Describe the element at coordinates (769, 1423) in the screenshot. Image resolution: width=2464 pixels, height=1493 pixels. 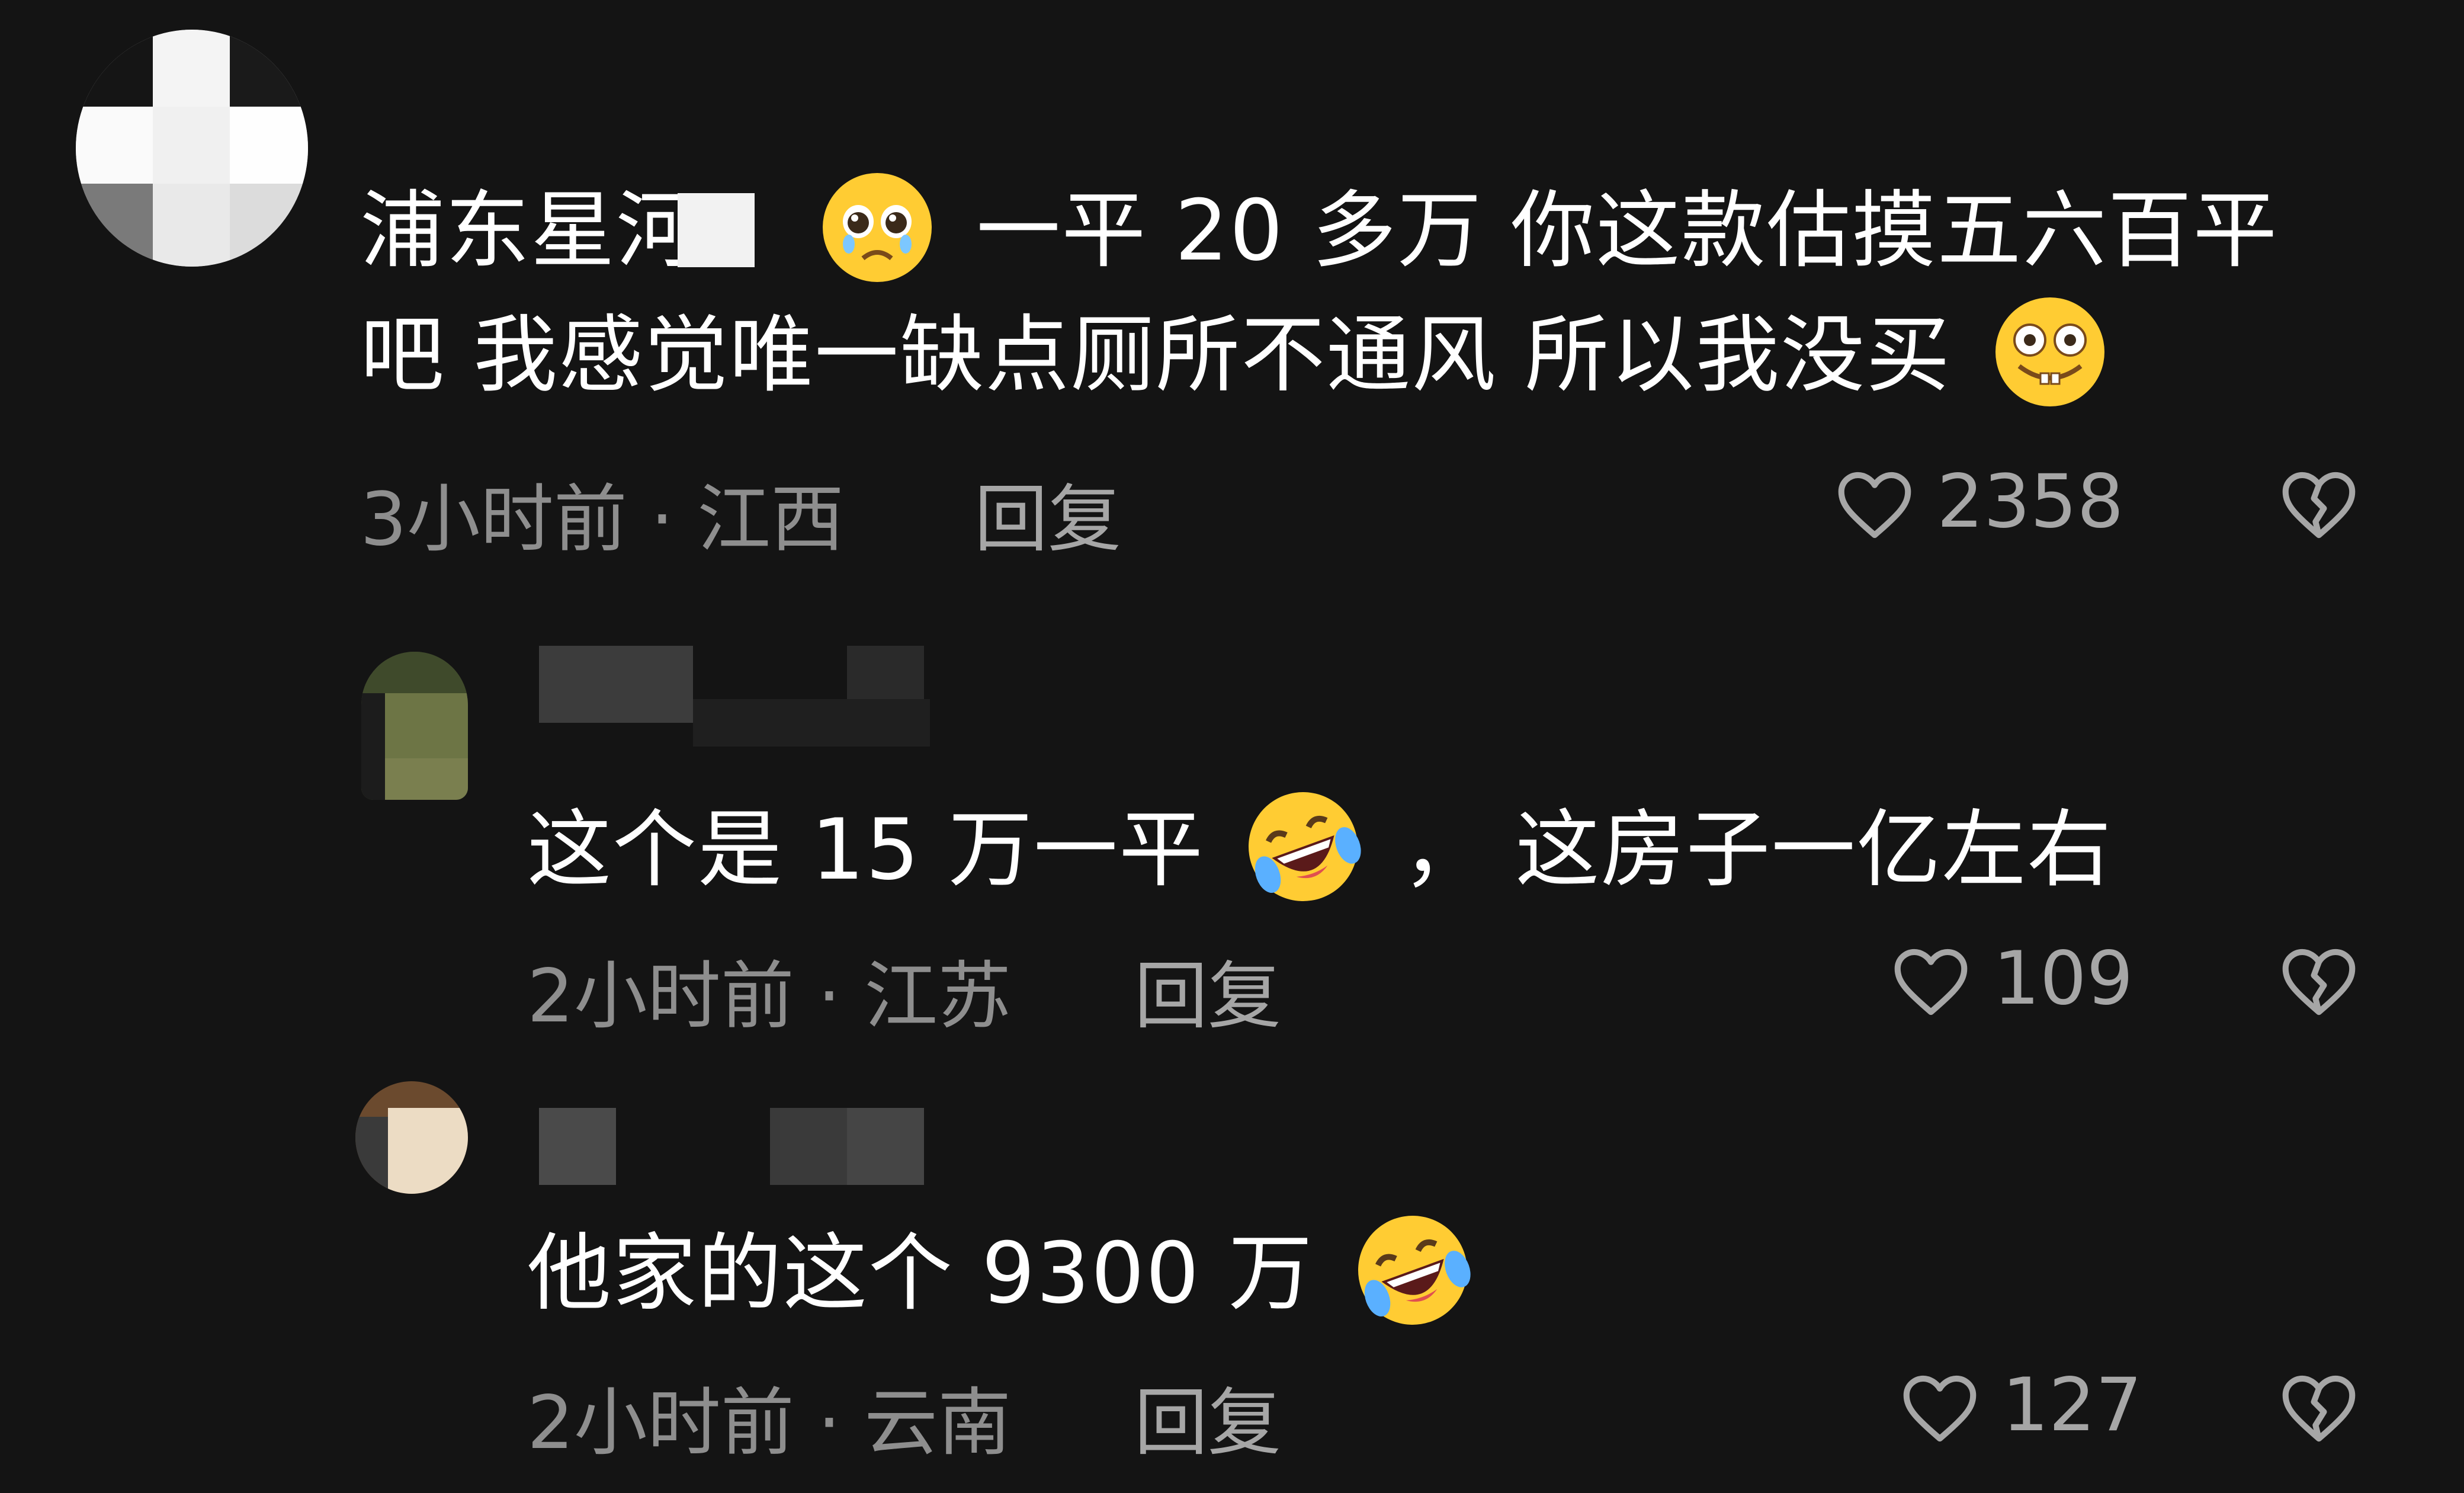
I see `comment-meta: 2小时前 · 云南` at that location.